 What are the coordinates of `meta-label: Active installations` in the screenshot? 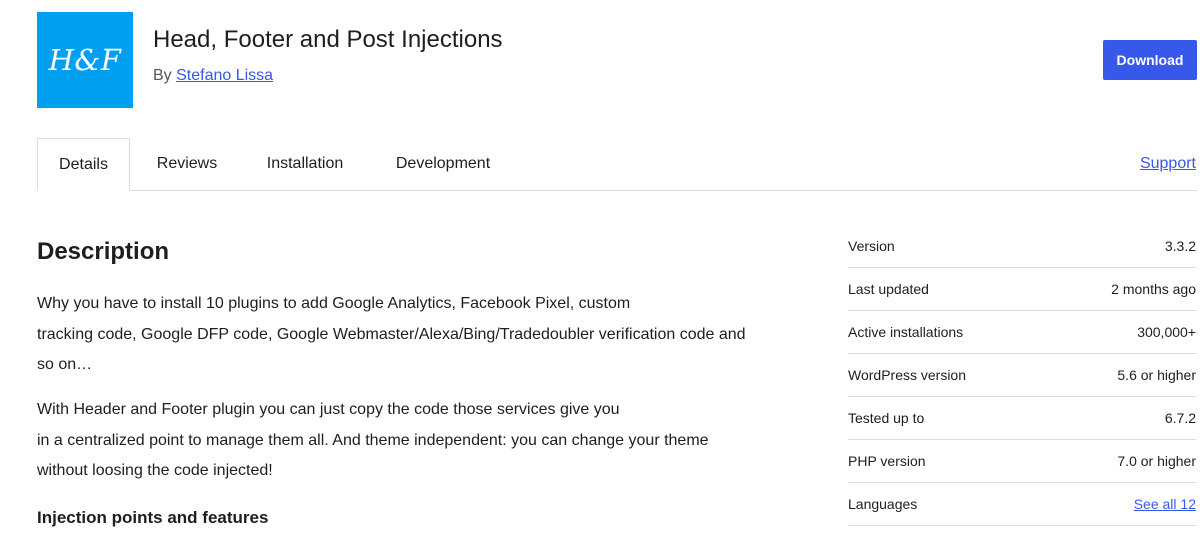 It's located at (906, 332).